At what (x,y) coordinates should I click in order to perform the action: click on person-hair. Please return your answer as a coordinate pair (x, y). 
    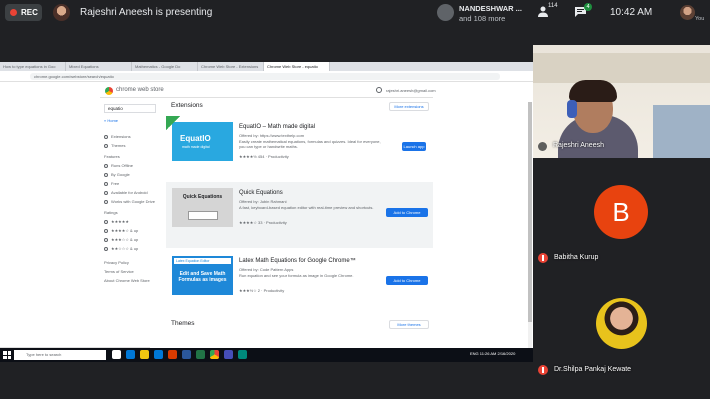
    Looking at the image, I should click on (593, 91).